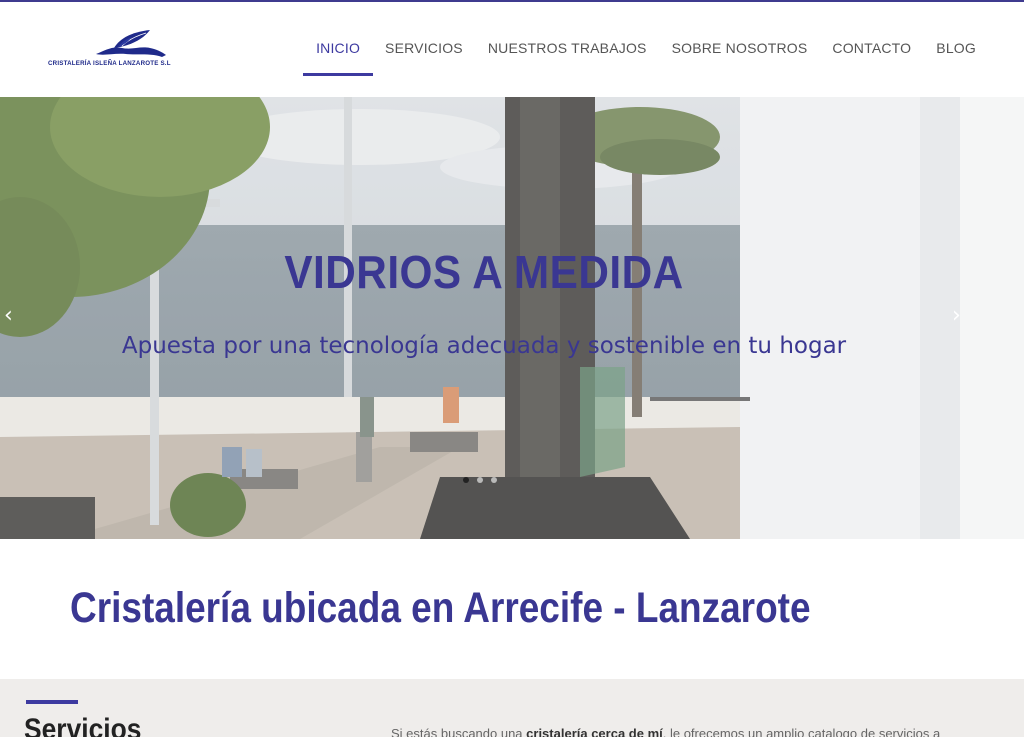 The height and width of the screenshot is (737, 1024). I want to click on hero-title: VIDRIOS A MEDIDA, so click(484, 272).